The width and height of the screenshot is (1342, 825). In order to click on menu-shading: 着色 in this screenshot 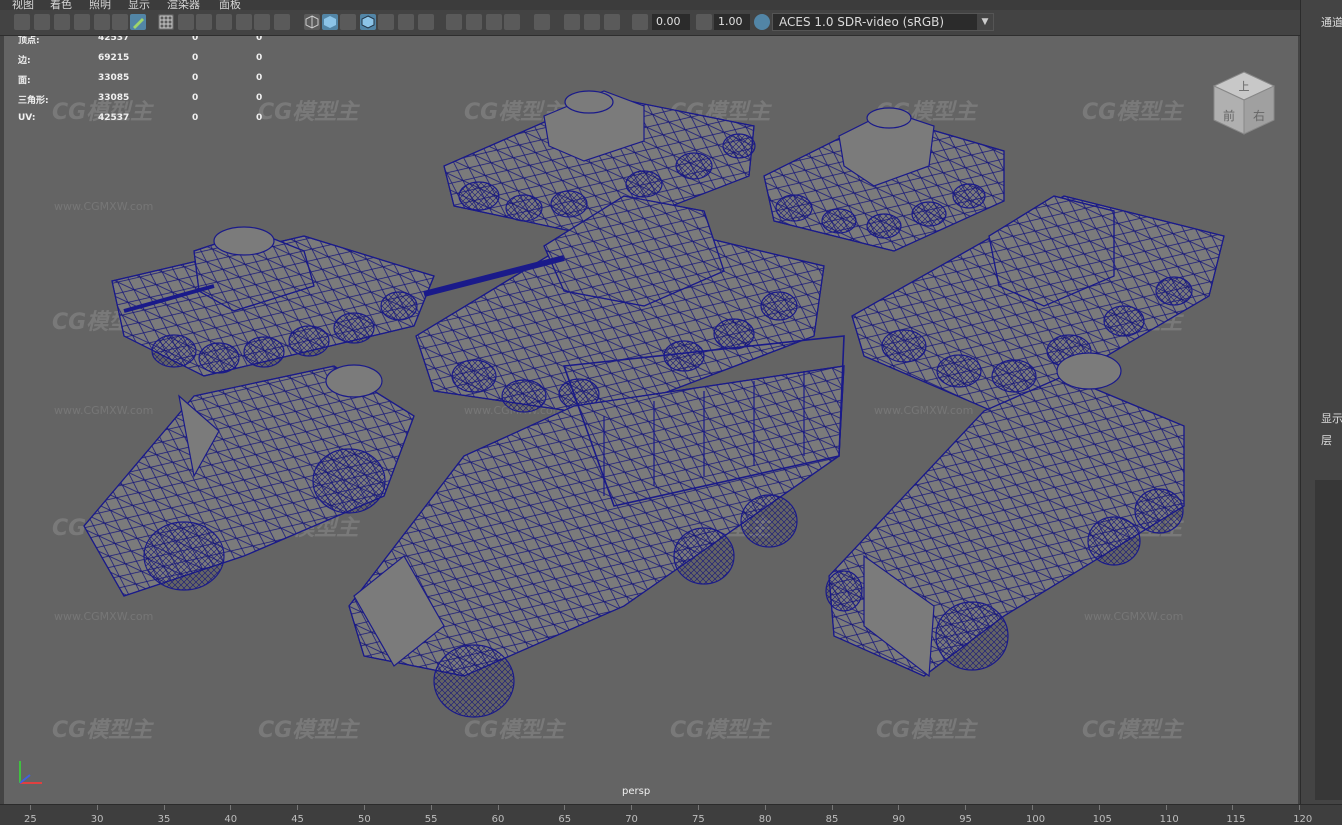, I will do `click(61, 5)`.